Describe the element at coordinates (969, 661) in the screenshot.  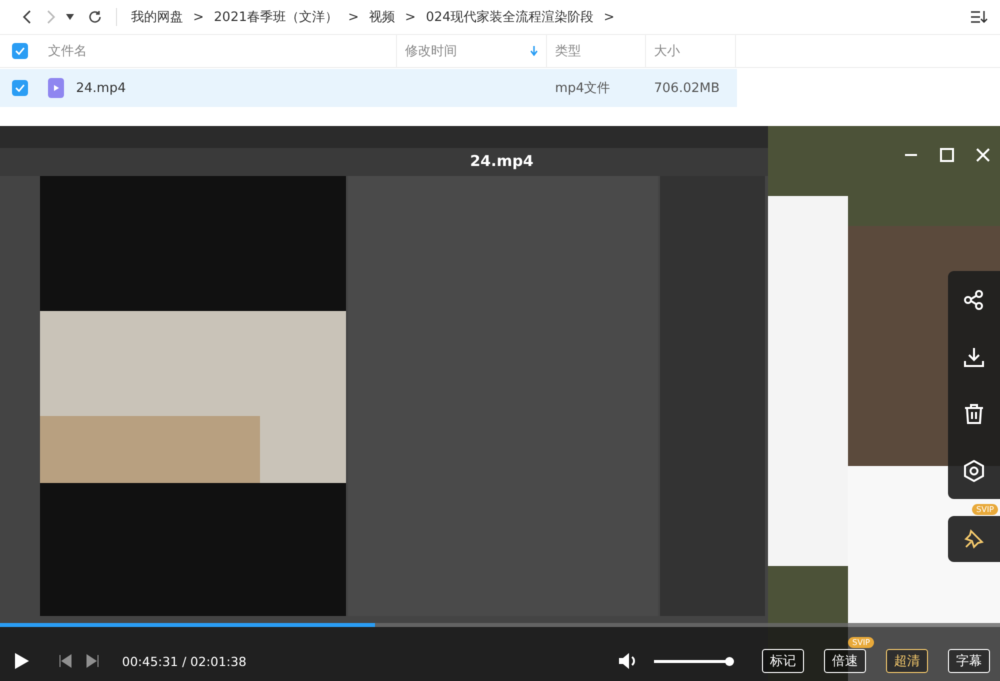
I see `player-option-button: 字幕` at that location.